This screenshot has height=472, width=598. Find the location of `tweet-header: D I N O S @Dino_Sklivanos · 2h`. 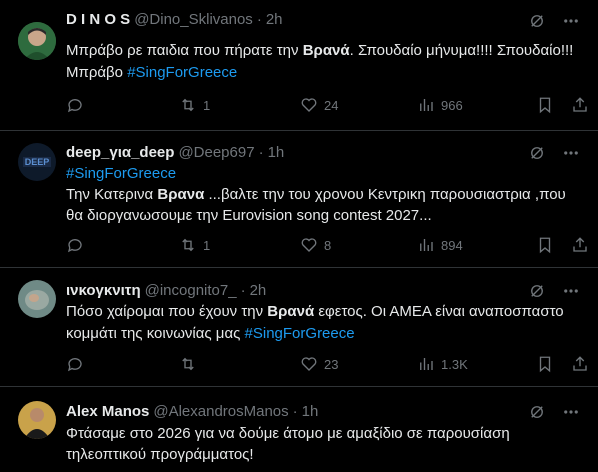

tweet-header: D I N O S @Dino_Sklivanos · 2h is located at coordinates (174, 19).